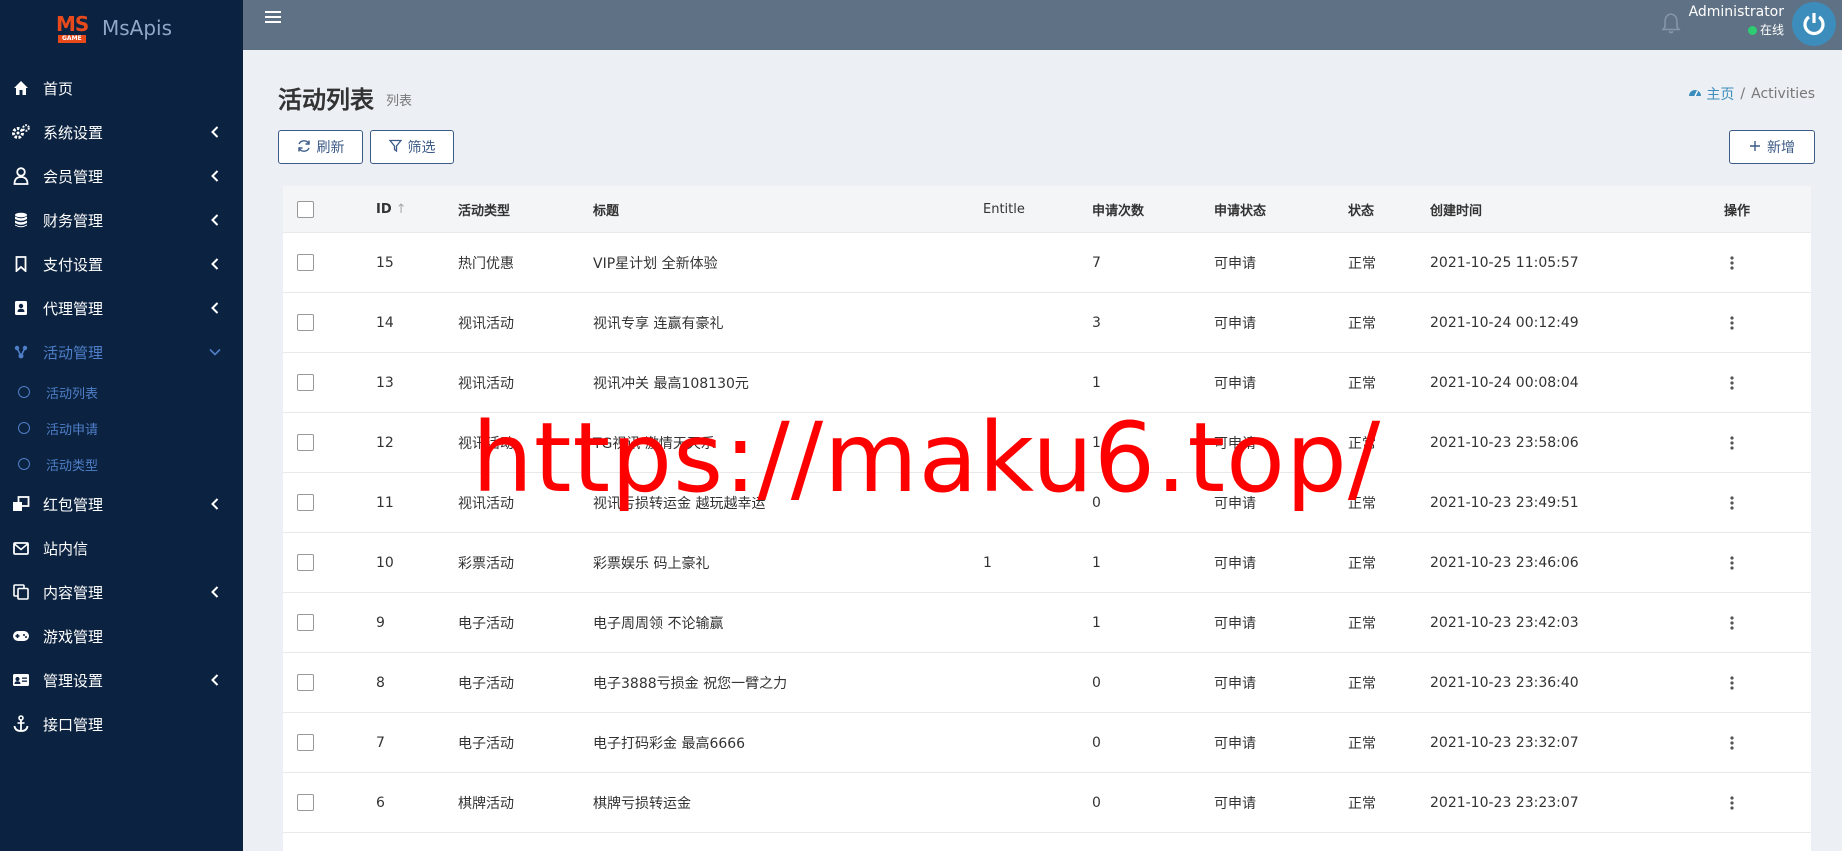  I want to click on filter-button: 筛选, so click(412, 147).